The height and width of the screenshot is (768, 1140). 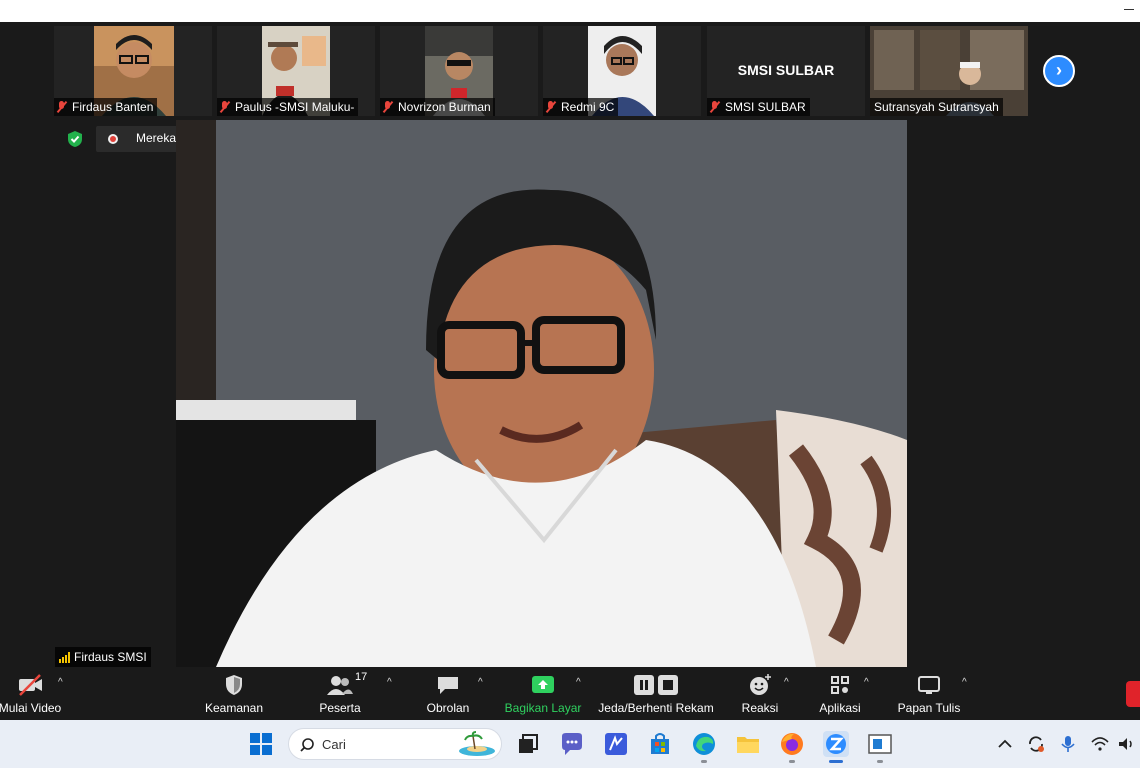 What do you see at coordinates (60, 682) in the screenshot?
I see `video-options-caret: ^` at bounding box center [60, 682].